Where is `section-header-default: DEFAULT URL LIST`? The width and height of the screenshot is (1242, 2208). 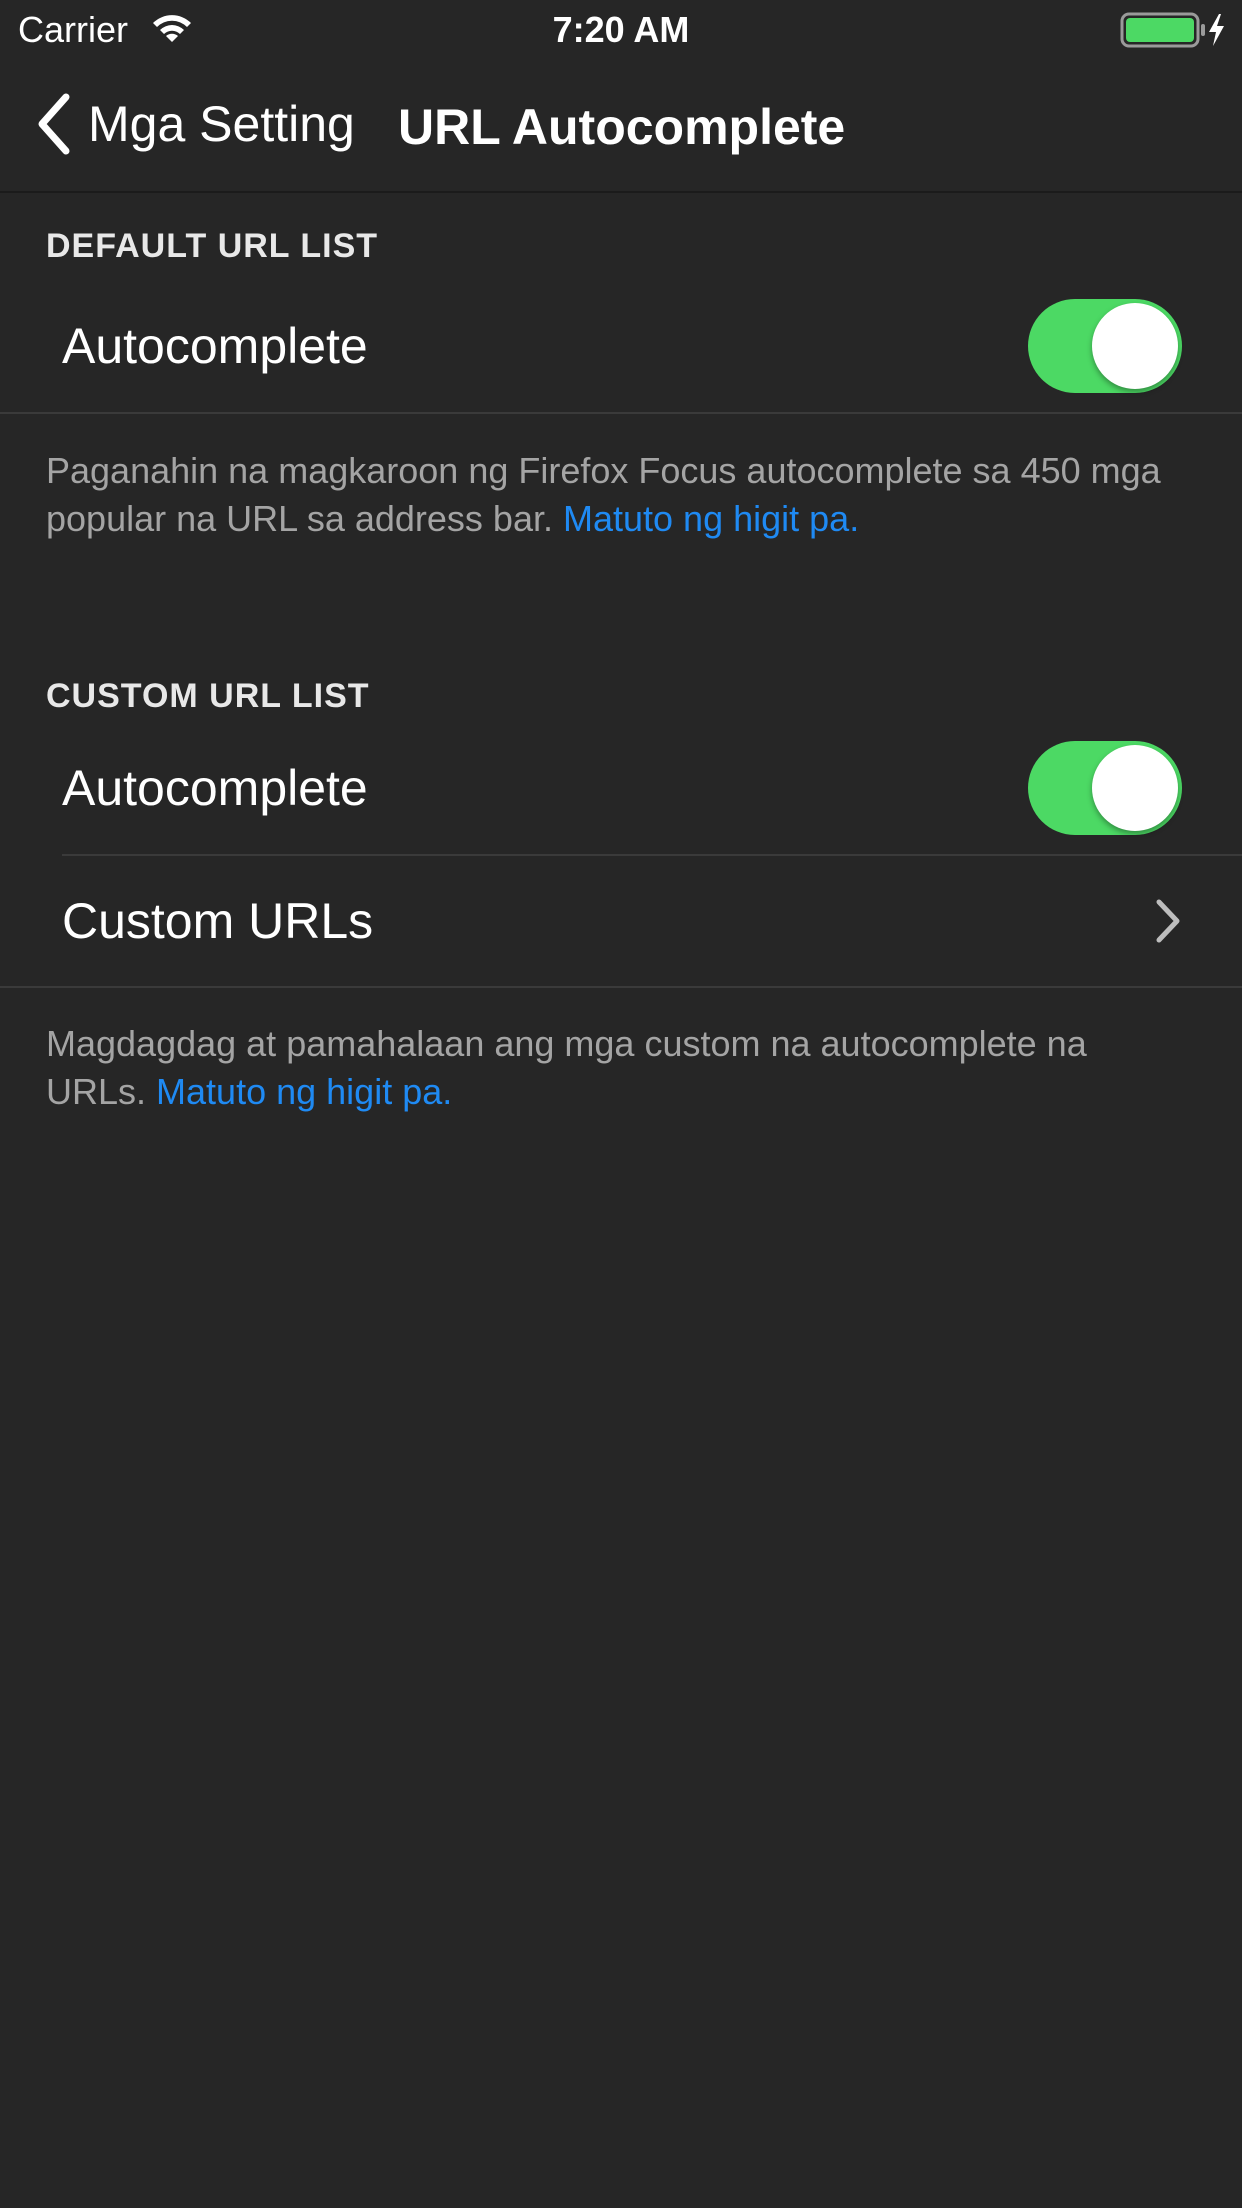 section-header-default: DEFAULT URL LIST is located at coordinates (212, 246).